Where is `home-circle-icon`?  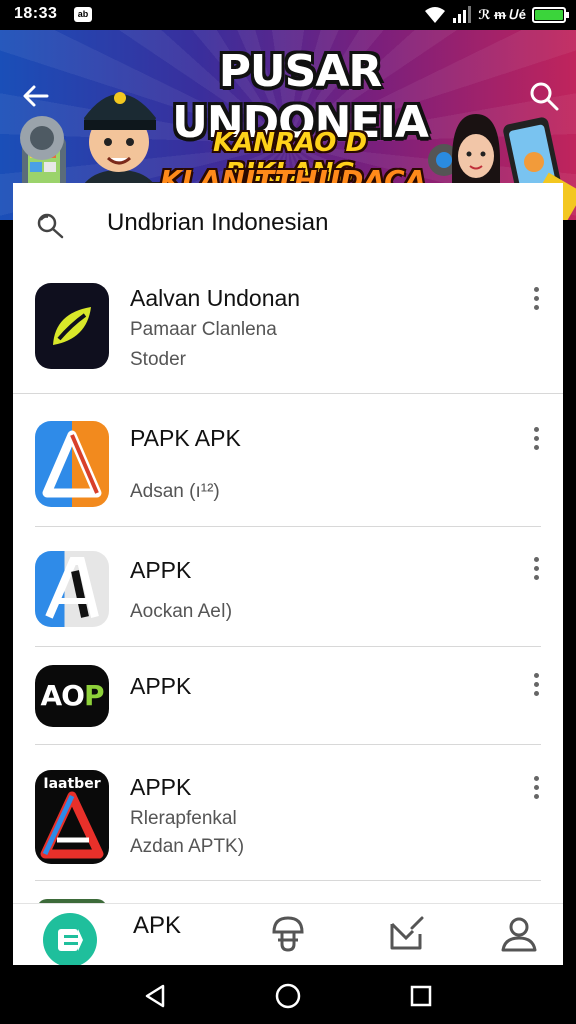
home-circle-icon is located at coordinates (288, 996).